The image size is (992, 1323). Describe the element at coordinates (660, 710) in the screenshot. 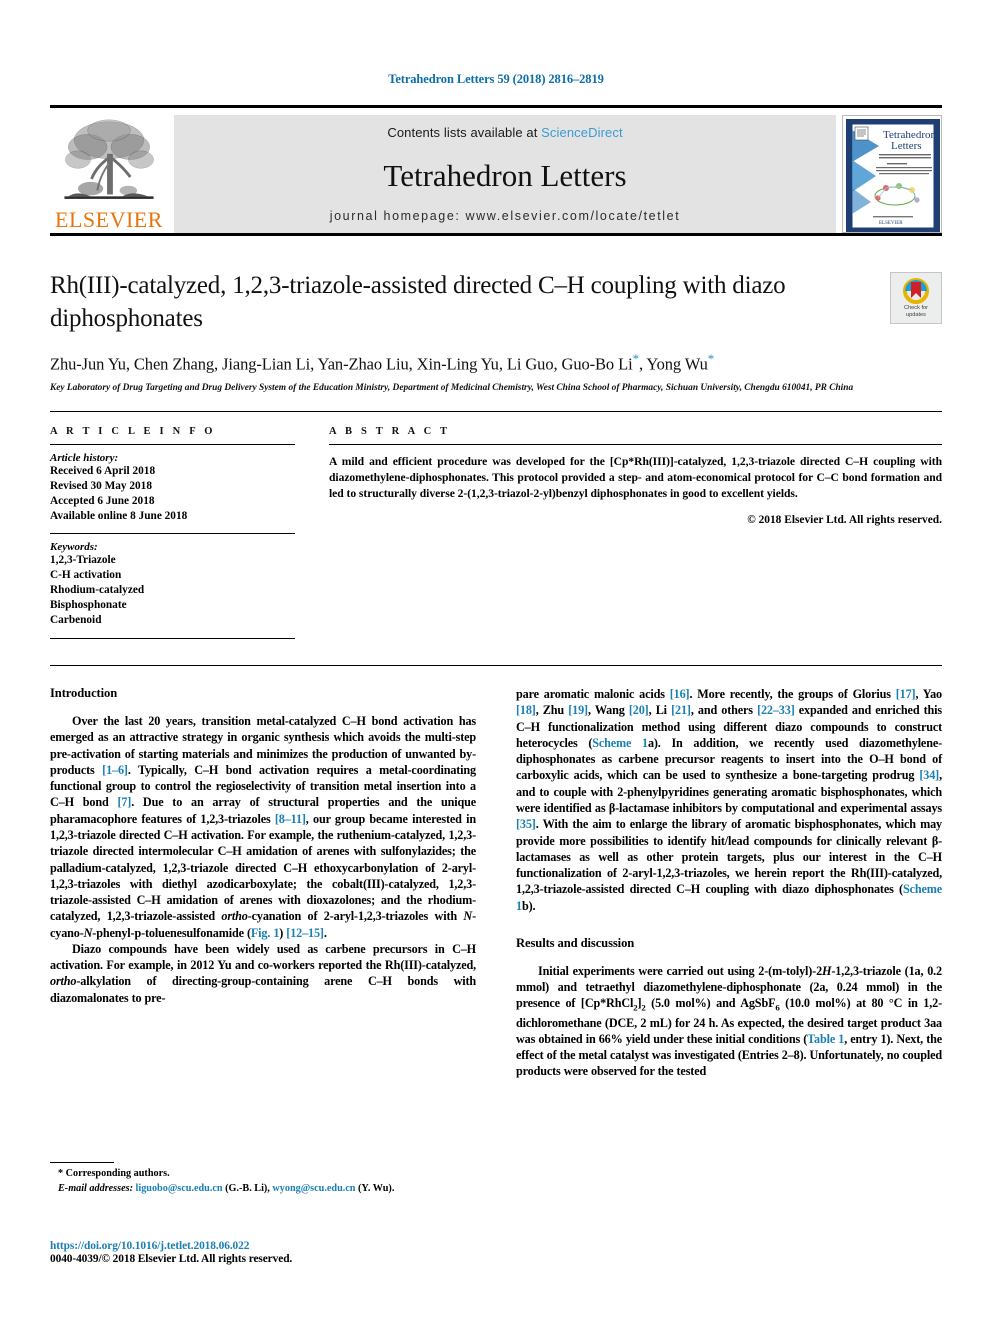

I see `t: , Li` at that location.